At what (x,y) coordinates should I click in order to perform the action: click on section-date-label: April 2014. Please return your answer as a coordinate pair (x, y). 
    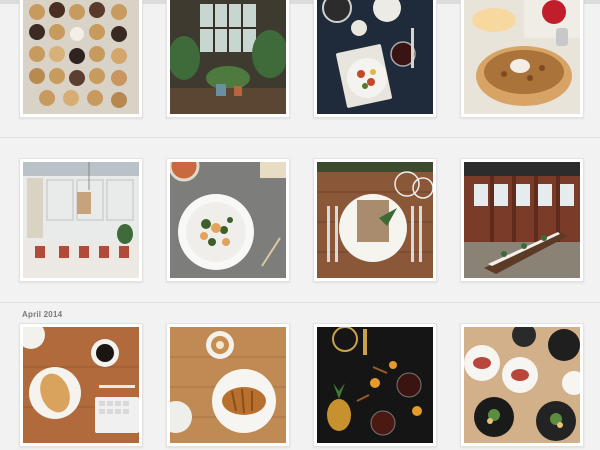
    Looking at the image, I should click on (42, 314).